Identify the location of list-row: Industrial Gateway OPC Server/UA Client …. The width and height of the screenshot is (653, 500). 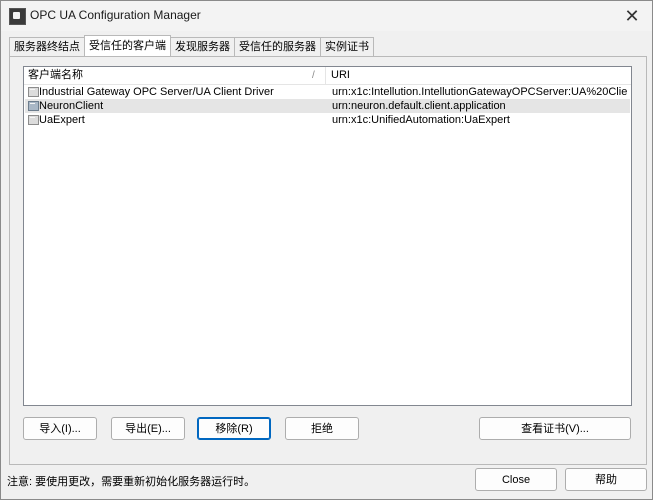
(327, 92).